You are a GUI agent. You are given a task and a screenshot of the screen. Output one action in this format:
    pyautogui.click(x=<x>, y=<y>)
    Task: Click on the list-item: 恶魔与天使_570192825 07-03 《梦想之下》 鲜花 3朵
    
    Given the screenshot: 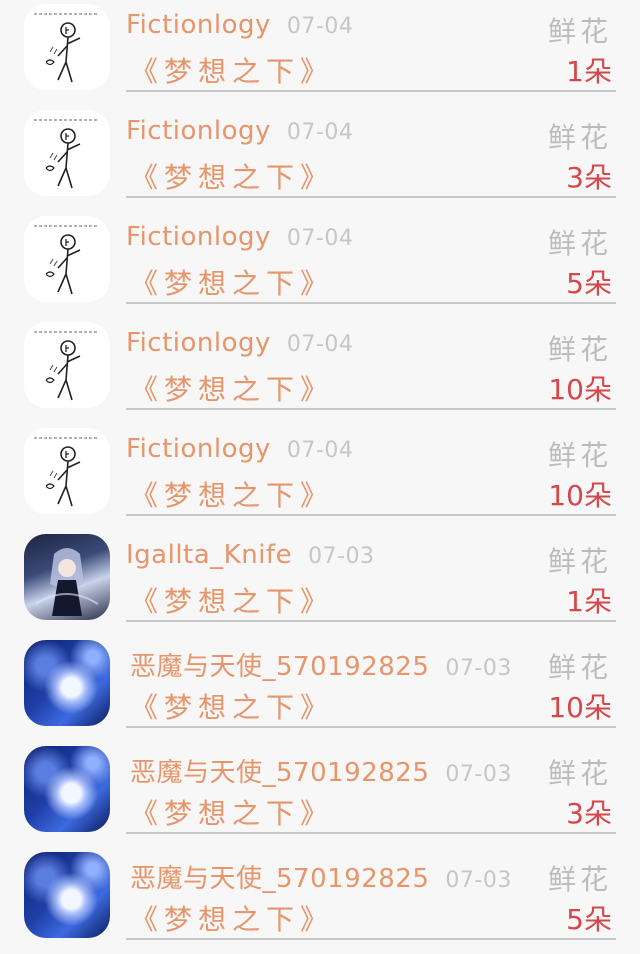 What is the action you would take?
    pyautogui.click(x=320, y=795)
    